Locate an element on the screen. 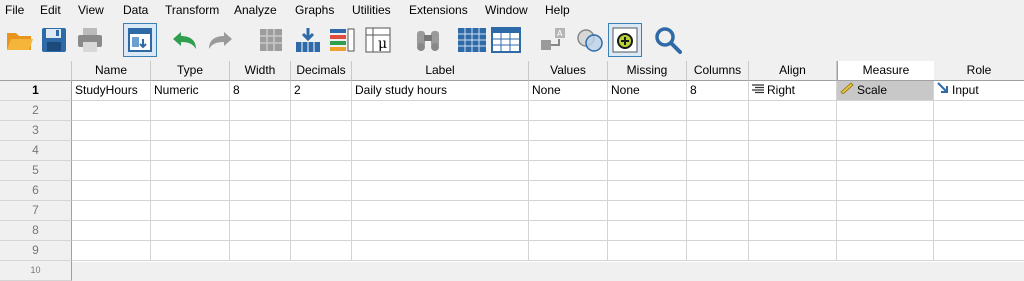  value-labels-icon is located at coordinates (625, 40).